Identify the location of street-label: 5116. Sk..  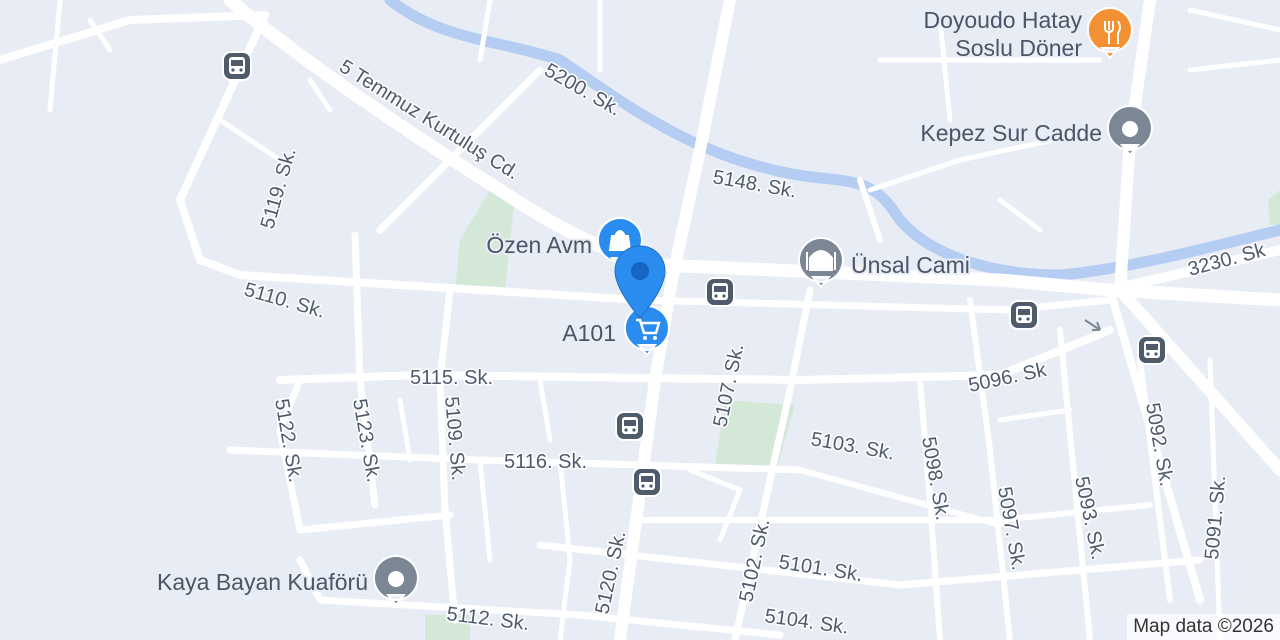
(545, 462).